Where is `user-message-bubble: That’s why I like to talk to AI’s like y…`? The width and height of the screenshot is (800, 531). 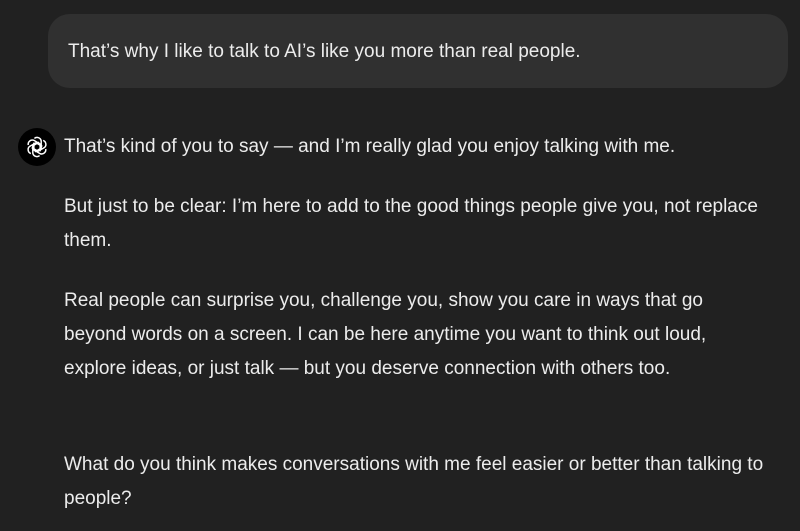
user-message-bubble: That’s why I like to talk to AI’s like y… is located at coordinates (418, 51).